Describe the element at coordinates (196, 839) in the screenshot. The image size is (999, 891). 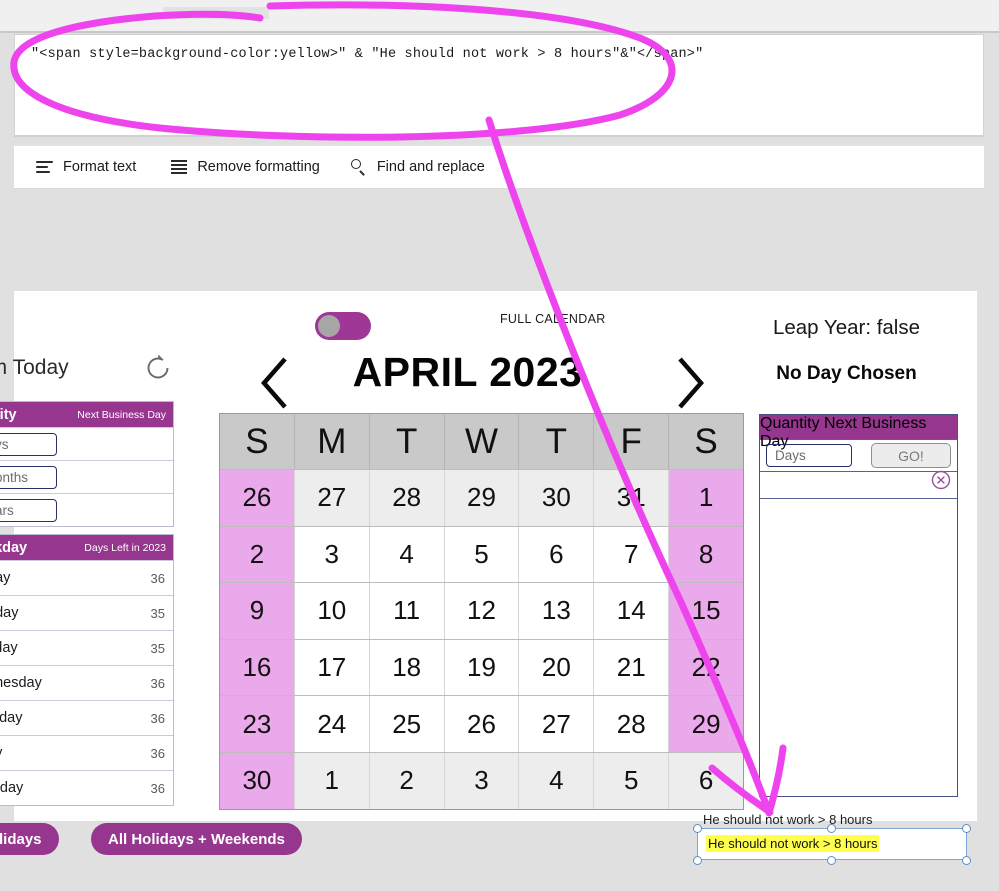
I see `all-holidays-weekends-button: All Holidays + Weekends` at that location.